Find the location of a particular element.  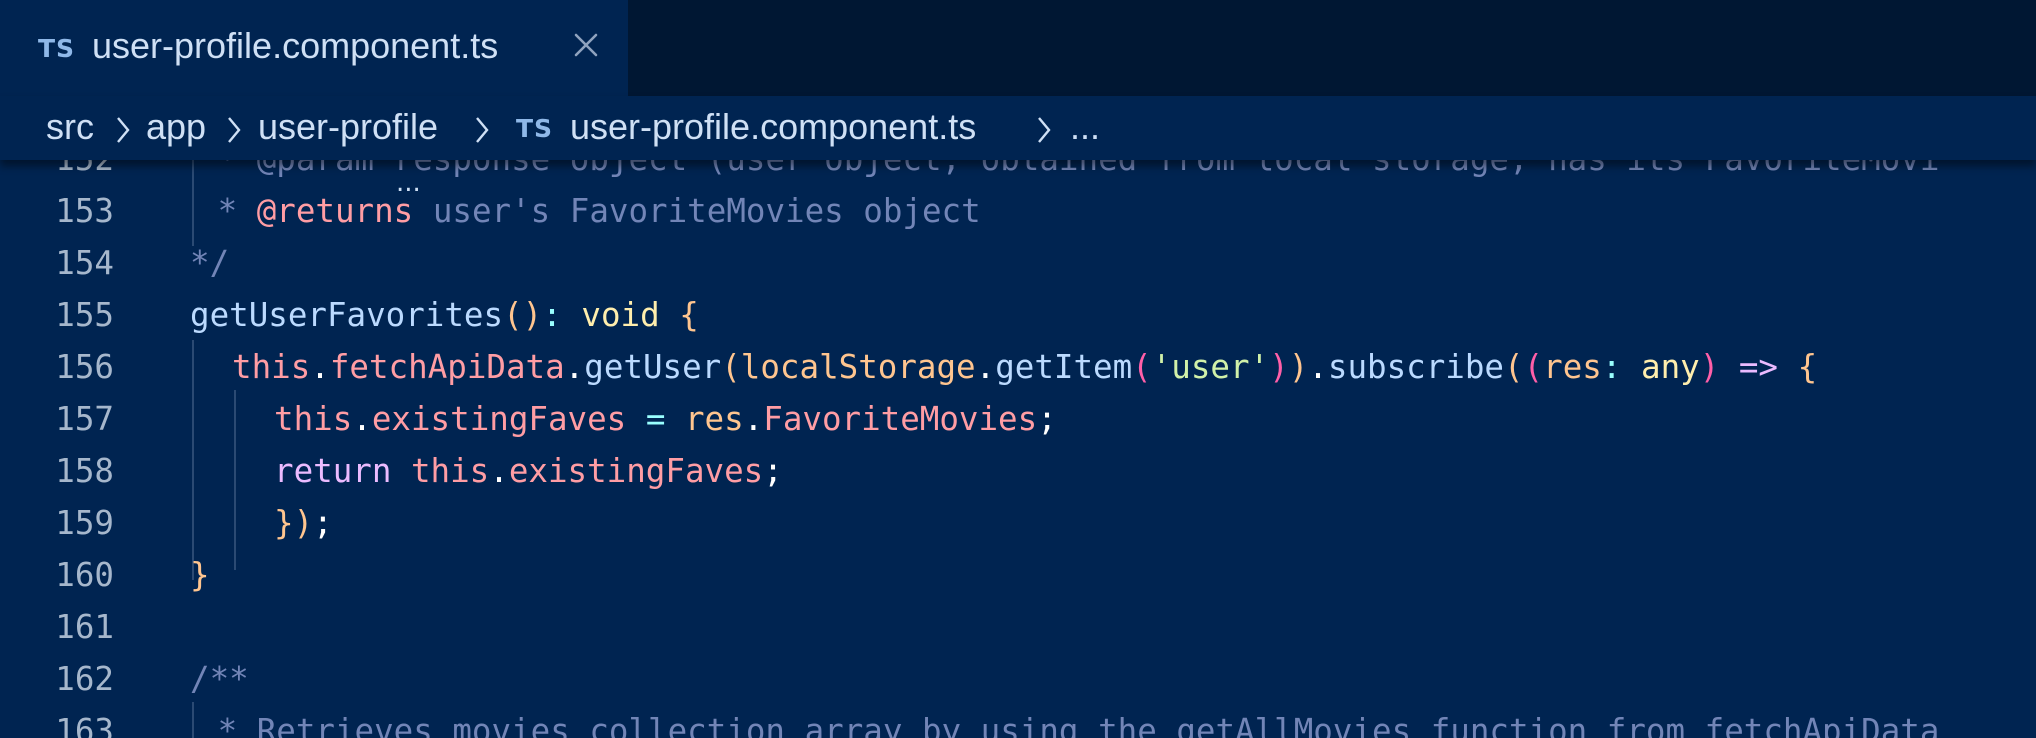

line-number: 152 is located at coordinates (57, 169).